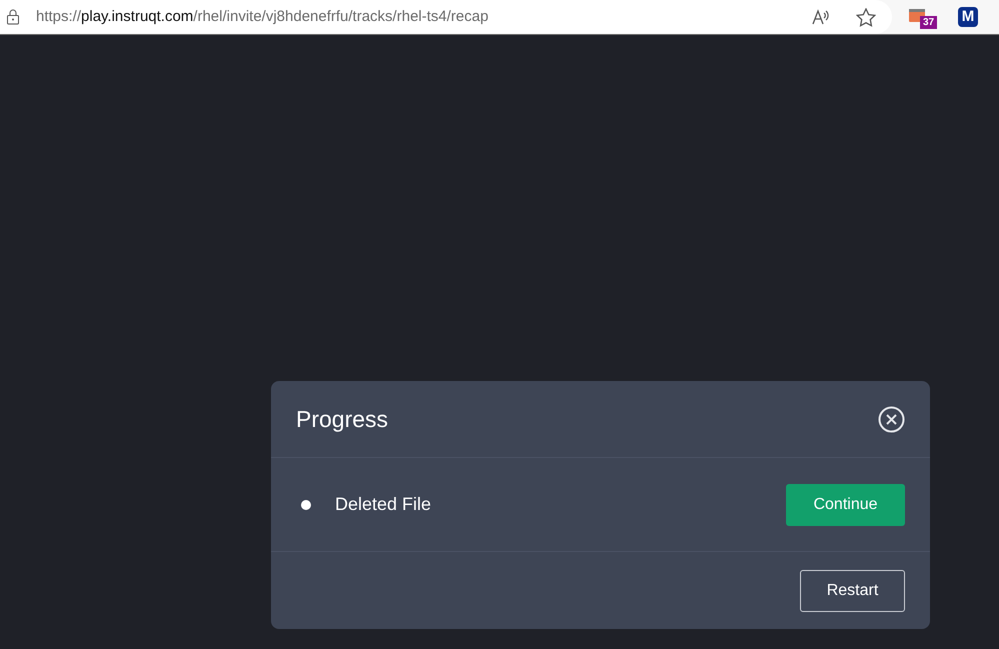 The width and height of the screenshot is (999, 649). Describe the element at coordinates (13, 17) in the screenshot. I see `lock-icon` at that location.